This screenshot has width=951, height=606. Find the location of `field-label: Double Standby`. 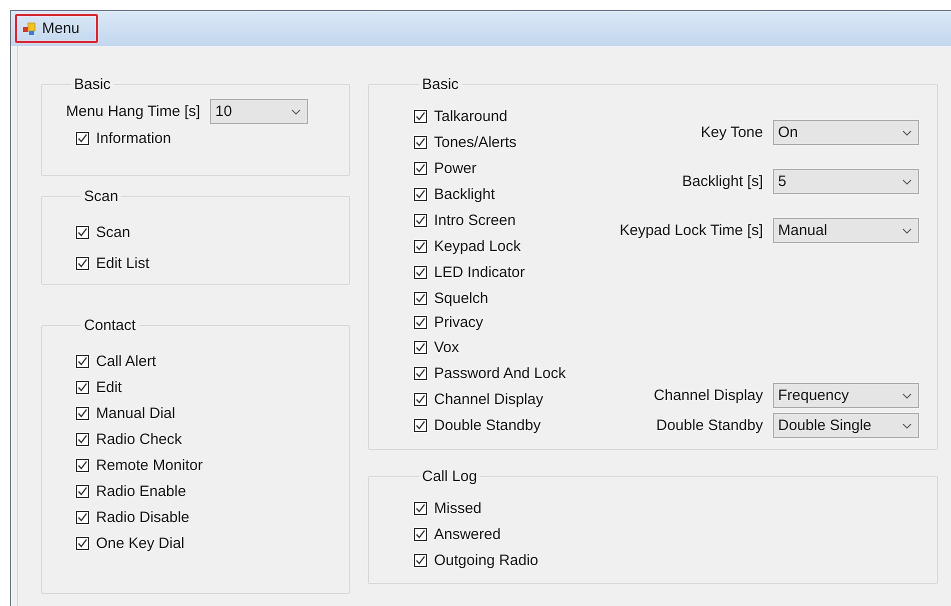

field-label: Double Standby is located at coordinates (709, 425).